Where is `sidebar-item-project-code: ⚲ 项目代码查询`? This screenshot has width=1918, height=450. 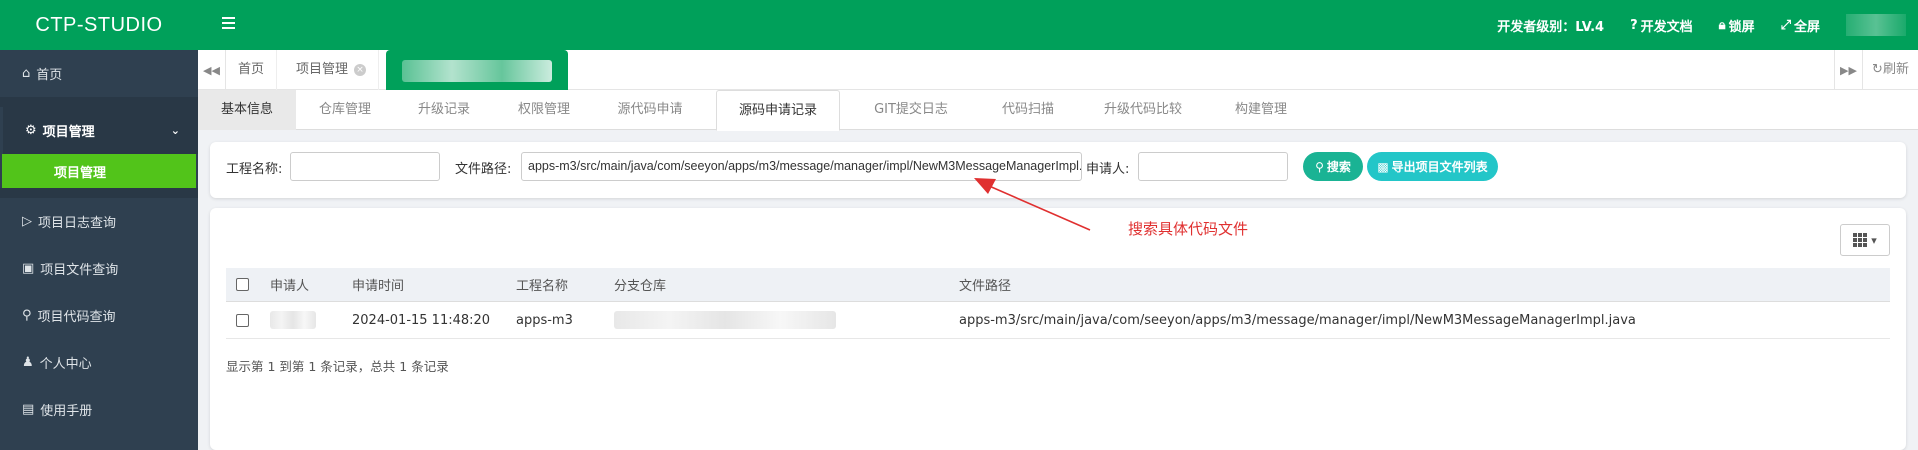 sidebar-item-project-code: ⚲ 项目代码查询 is located at coordinates (99, 315).